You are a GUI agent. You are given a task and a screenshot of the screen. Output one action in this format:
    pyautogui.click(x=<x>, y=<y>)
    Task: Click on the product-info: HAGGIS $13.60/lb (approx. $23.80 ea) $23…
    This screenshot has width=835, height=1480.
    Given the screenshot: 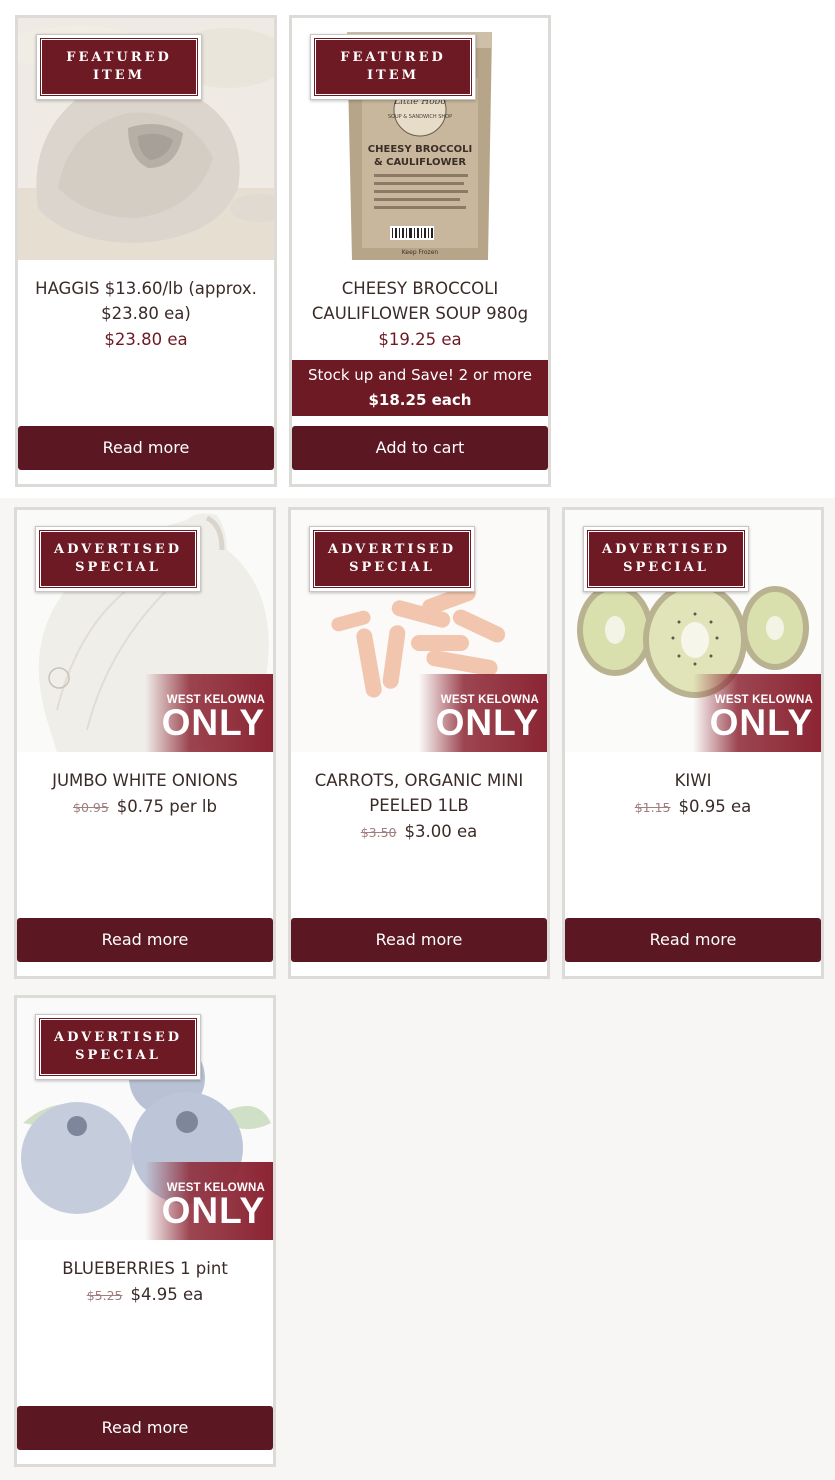 What is the action you would take?
    pyautogui.click(x=146, y=315)
    